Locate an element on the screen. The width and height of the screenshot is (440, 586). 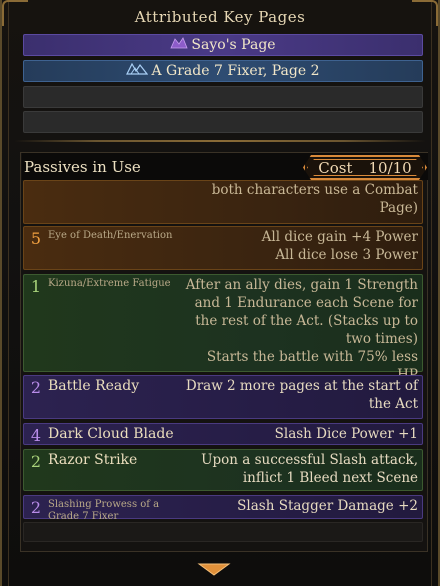
passive-cost: 4 is located at coordinates (36, 435).